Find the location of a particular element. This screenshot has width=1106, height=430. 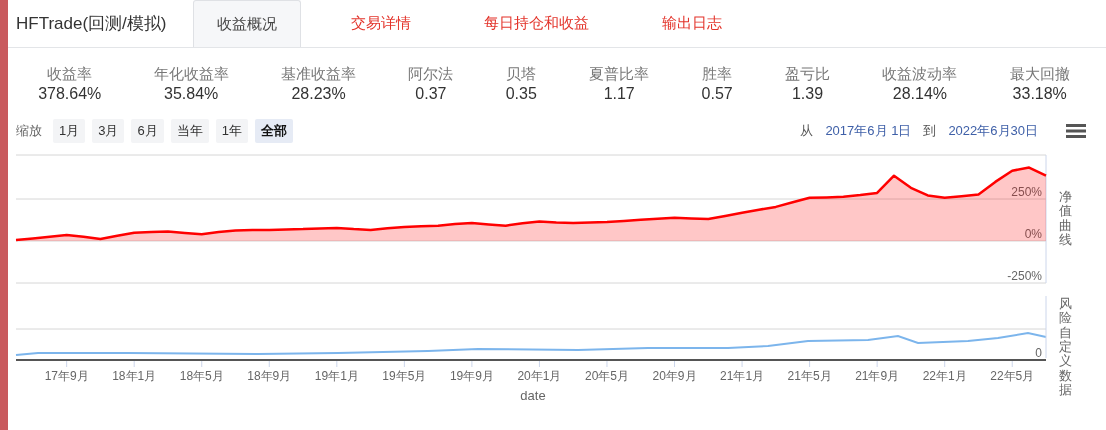

axis-tick-label: 21年1月 is located at coordinates (742, 376).